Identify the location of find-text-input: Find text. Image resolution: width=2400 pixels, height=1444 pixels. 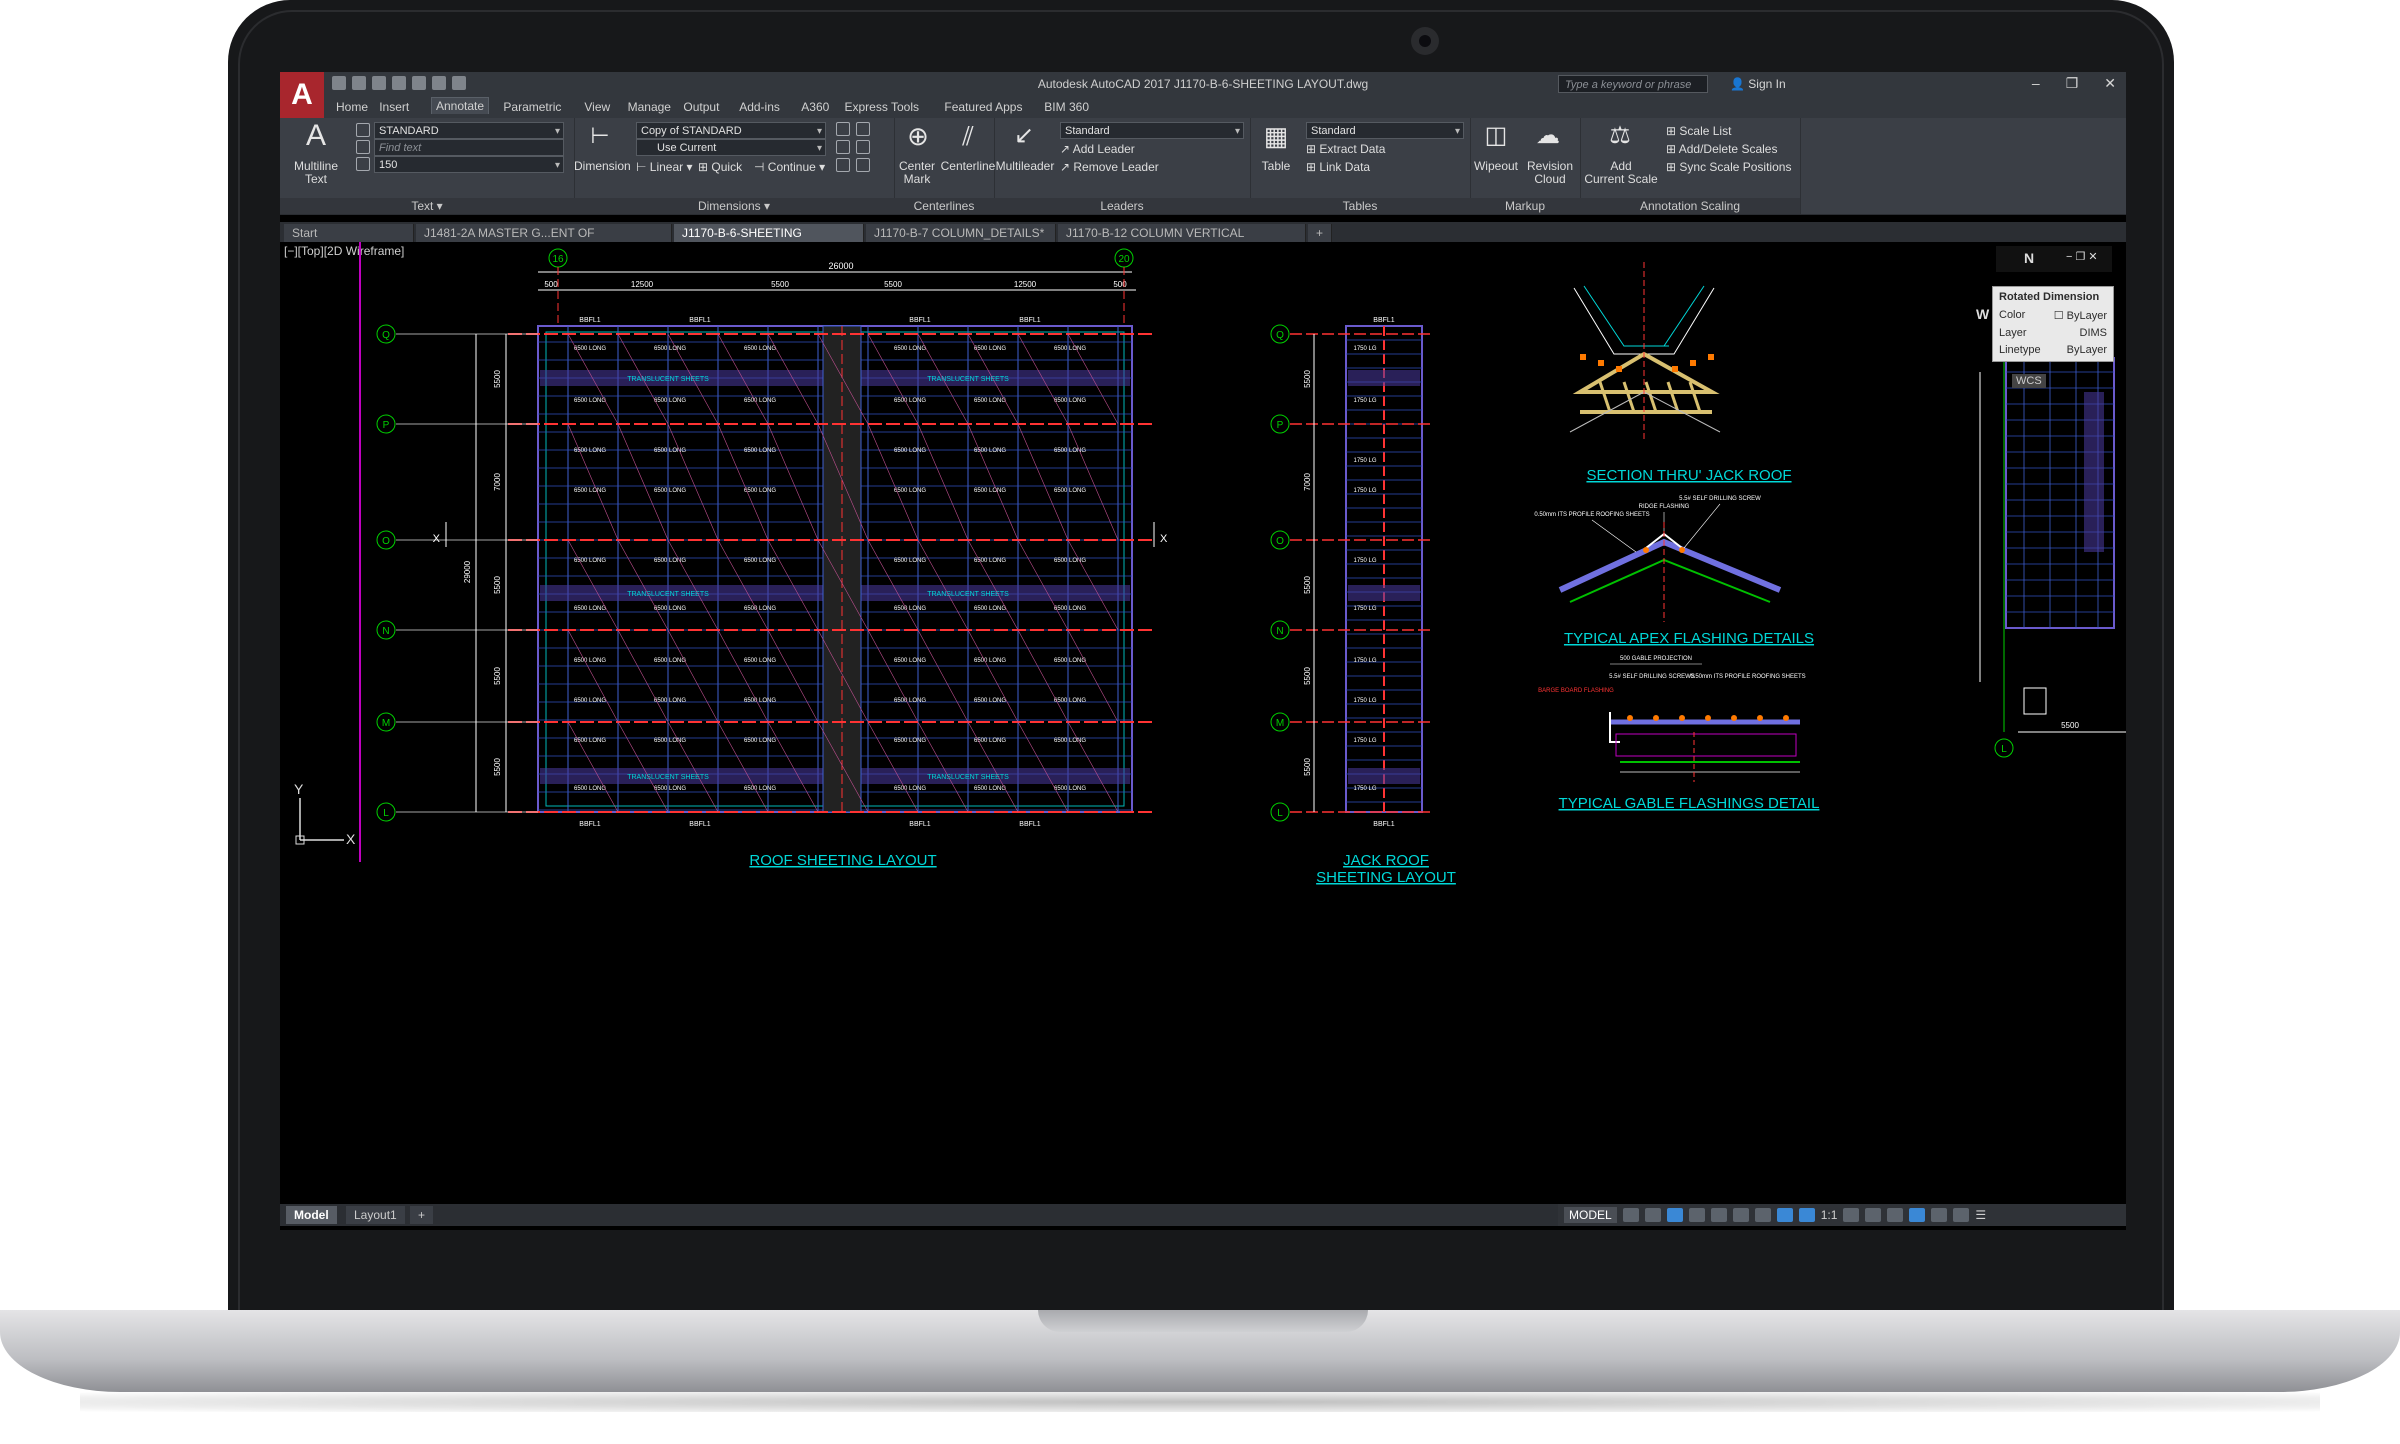
(469, 147).